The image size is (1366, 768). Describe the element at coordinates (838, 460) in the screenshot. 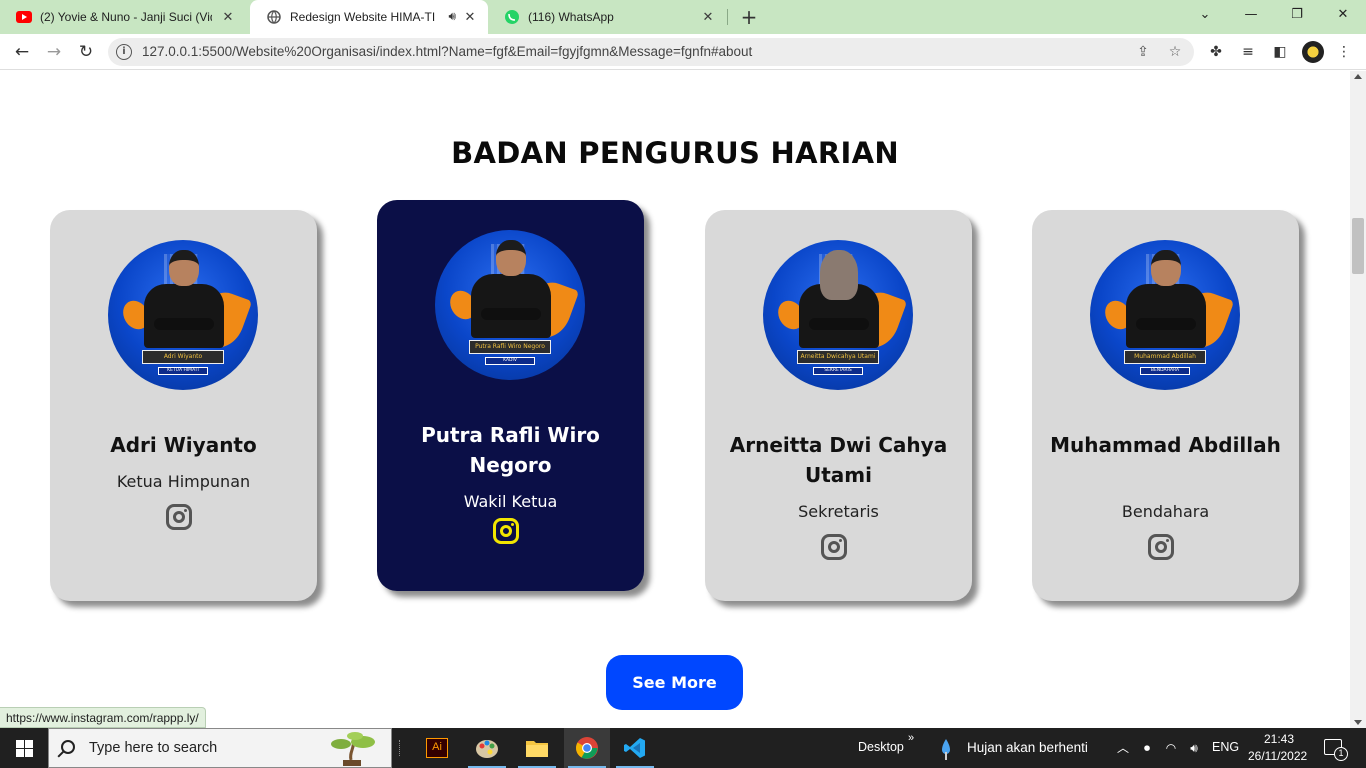

I see `member-name: Arneitta Dwi Cahya Utami` at that location.